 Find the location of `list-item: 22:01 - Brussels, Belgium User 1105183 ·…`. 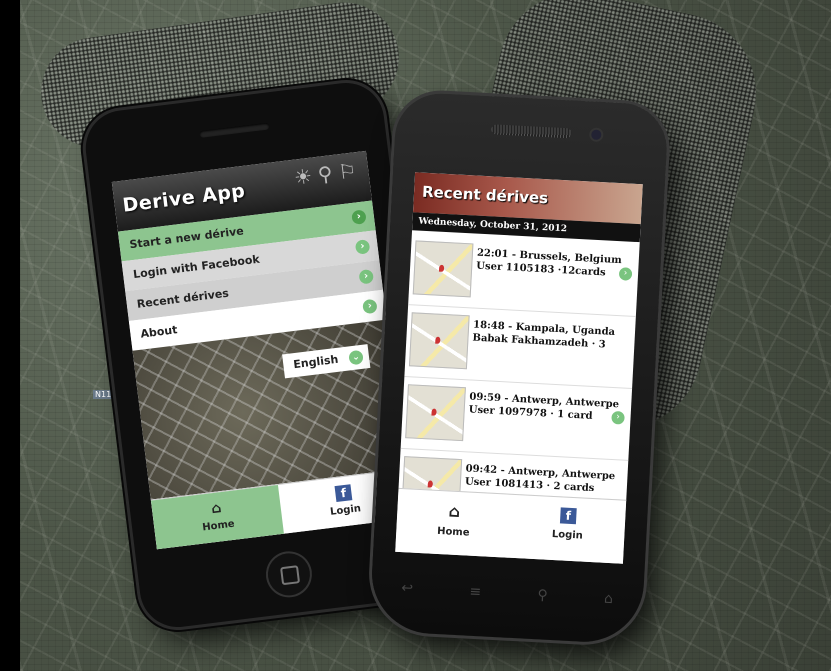

list-item: 22:01 - Brussels, Belgium User 1105183 ·… is located at coordinates (524, 275).